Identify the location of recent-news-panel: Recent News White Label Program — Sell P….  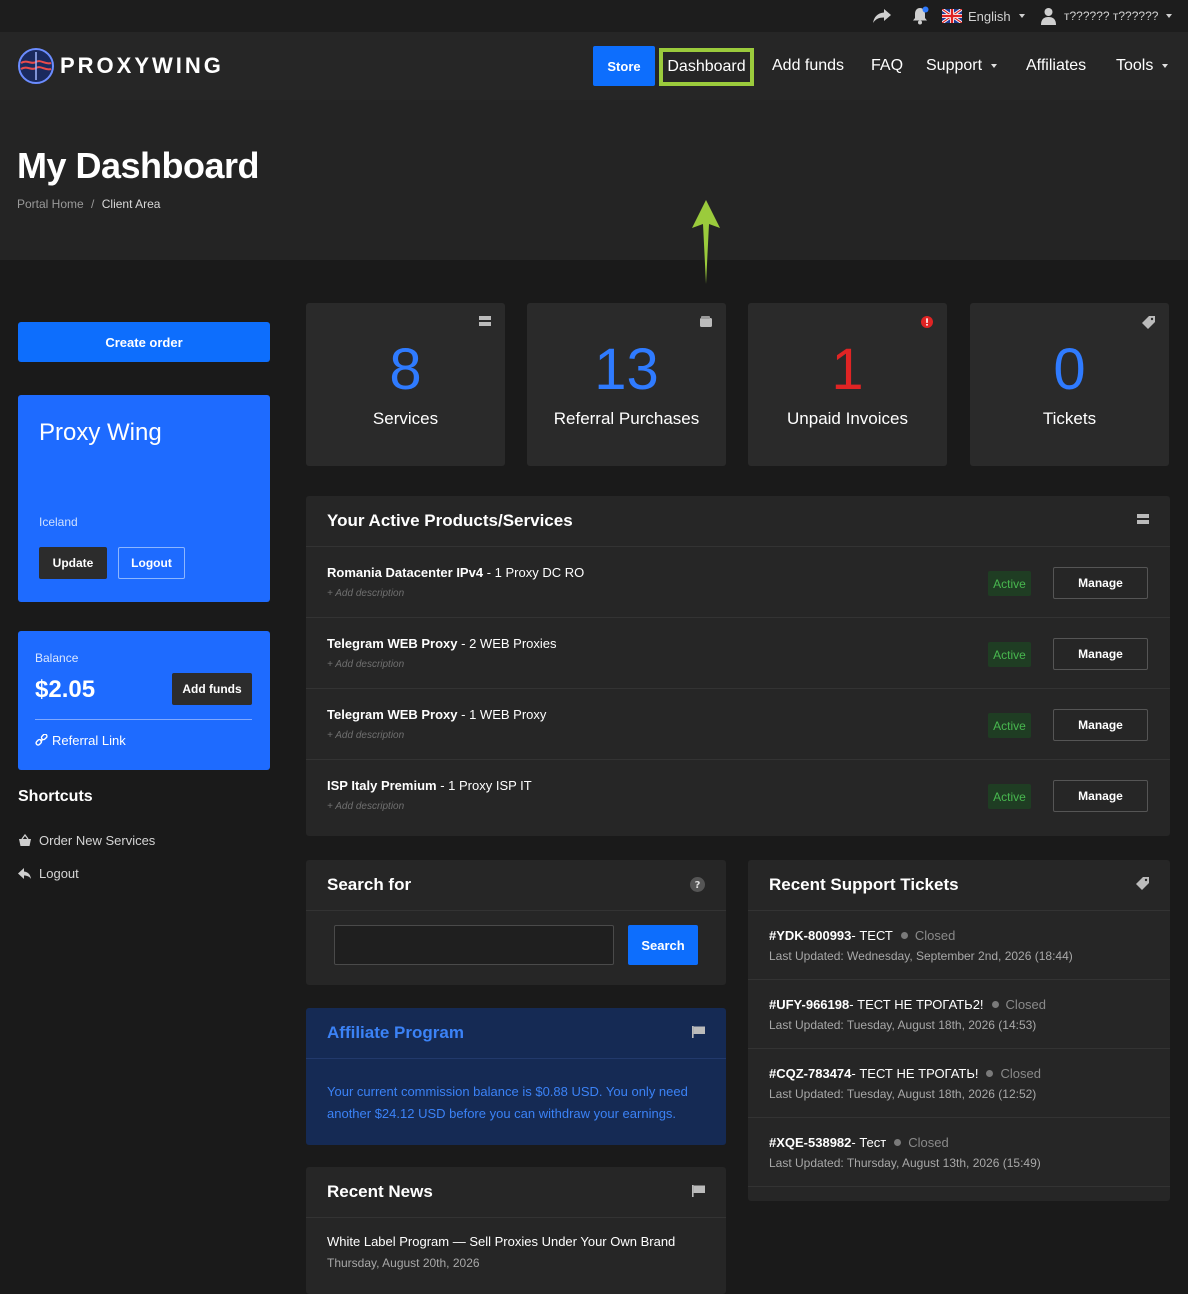
(516, 1230).